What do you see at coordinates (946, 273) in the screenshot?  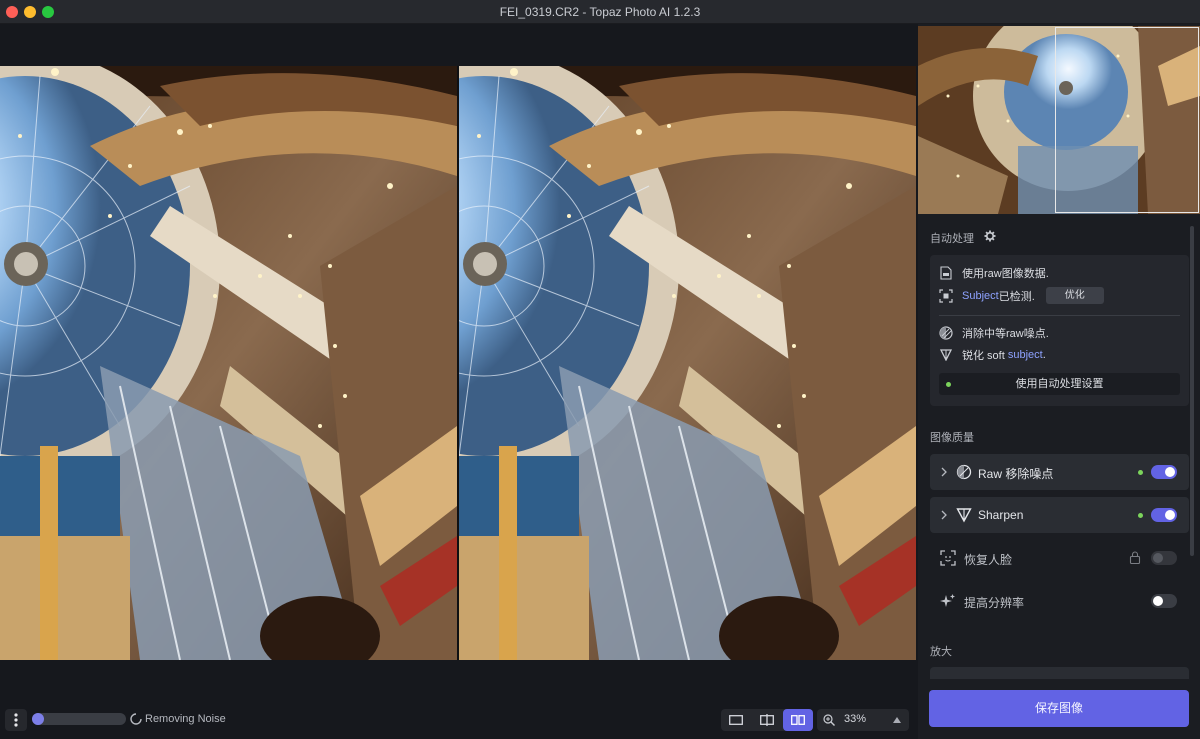 I see `raw-file-icon` at bounding box center [946, 273].